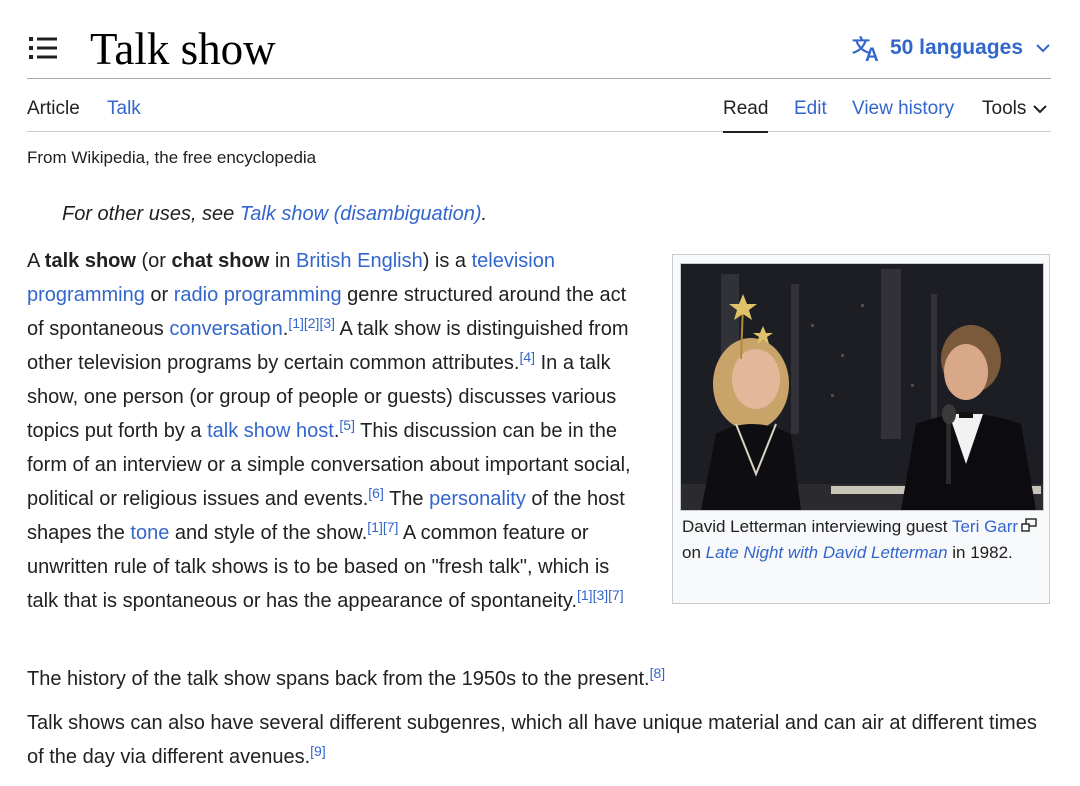 The image size is (1080, 786). What do you see at coordinates (359, 261) in the screenshot?
I see `link-british-english: British English` at bounding box center [359, 261].